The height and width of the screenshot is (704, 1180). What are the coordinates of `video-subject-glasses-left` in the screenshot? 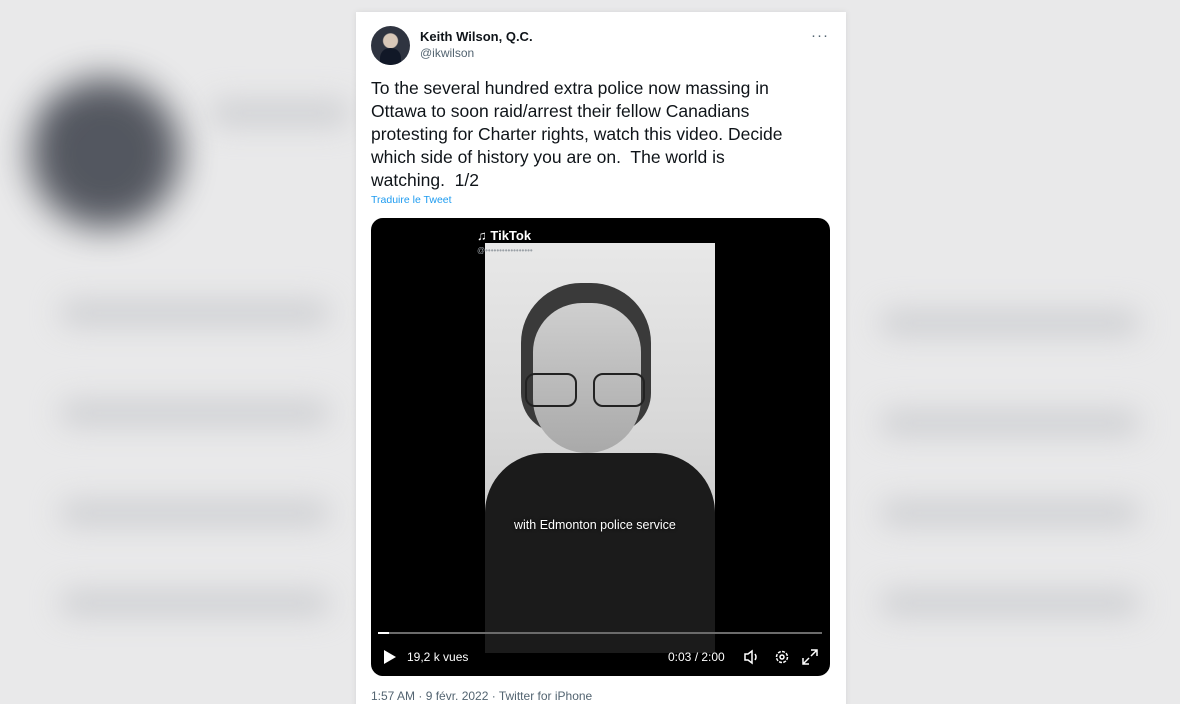 It's located at (551, 390).